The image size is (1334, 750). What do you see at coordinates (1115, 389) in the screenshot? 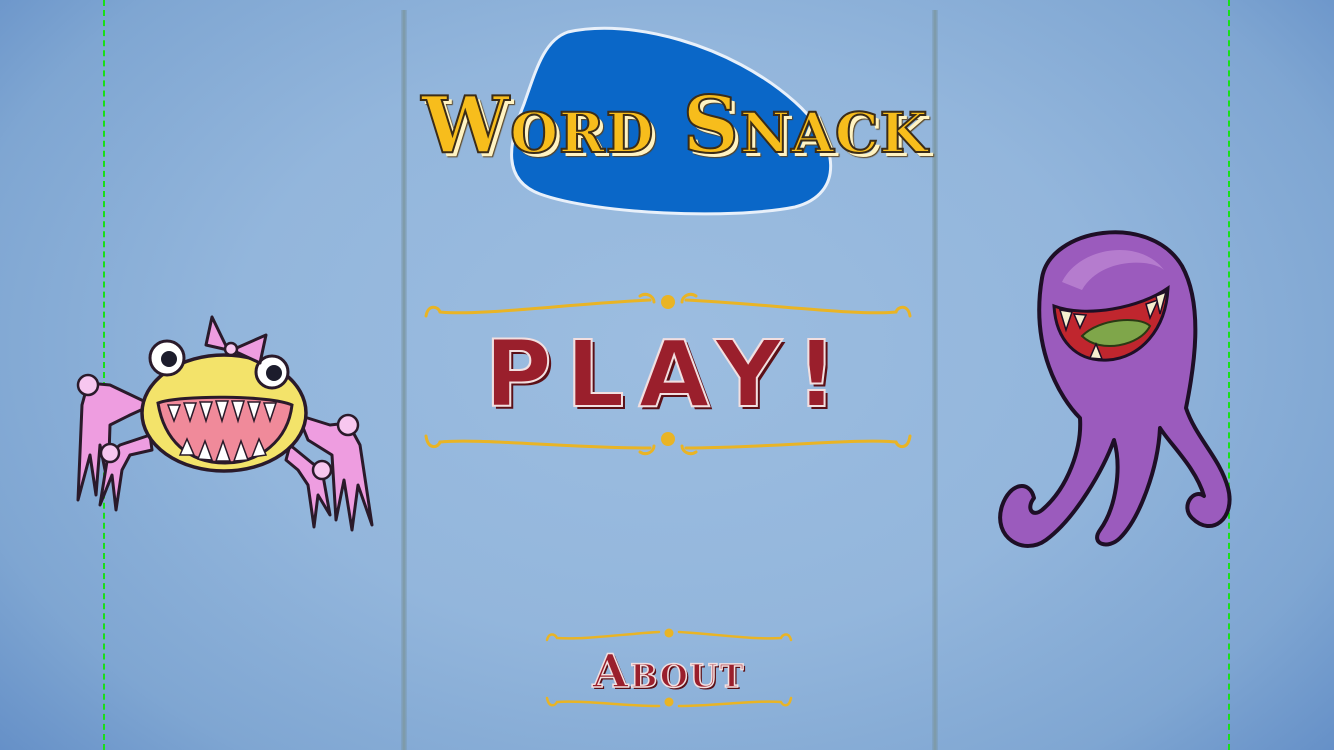
I see `octopus-monster-icon` at bounding box center [1115, 389].